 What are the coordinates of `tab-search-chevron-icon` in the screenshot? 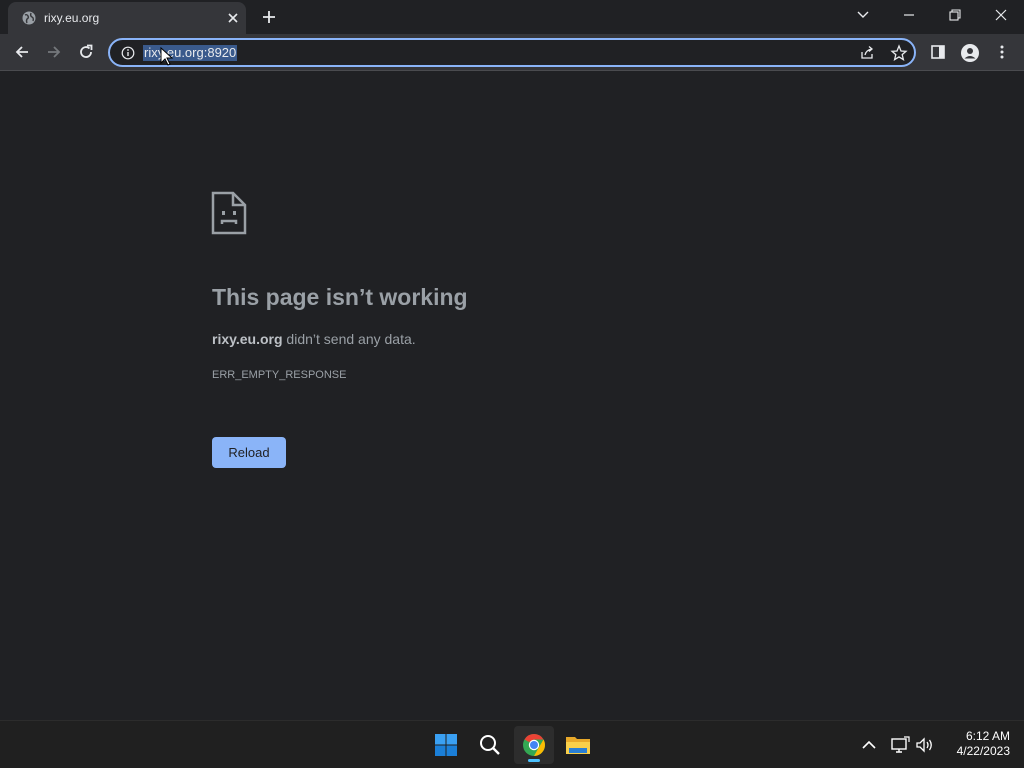 It's located at (863, 15).